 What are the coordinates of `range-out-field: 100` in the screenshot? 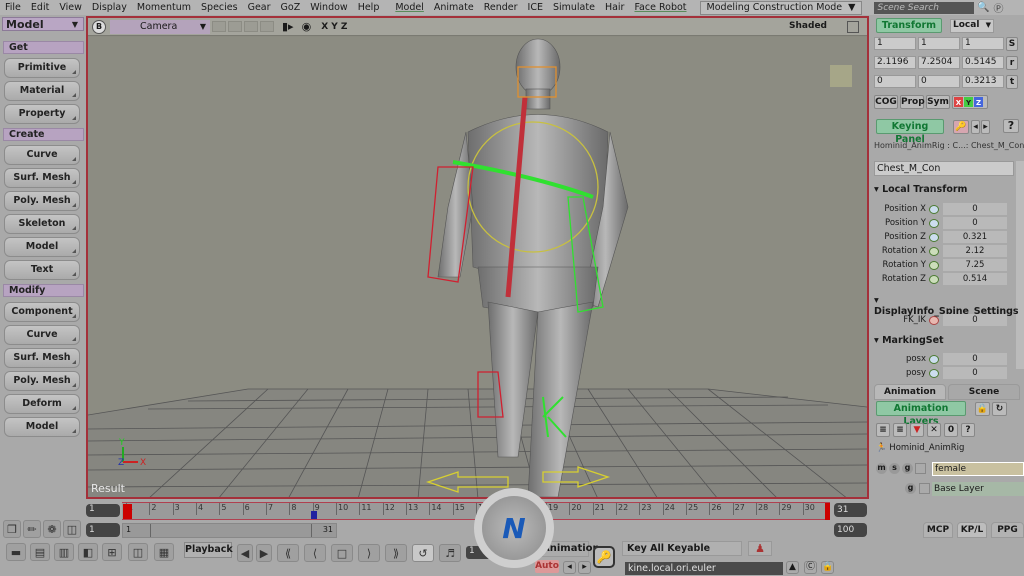 It's located at (850, 530).